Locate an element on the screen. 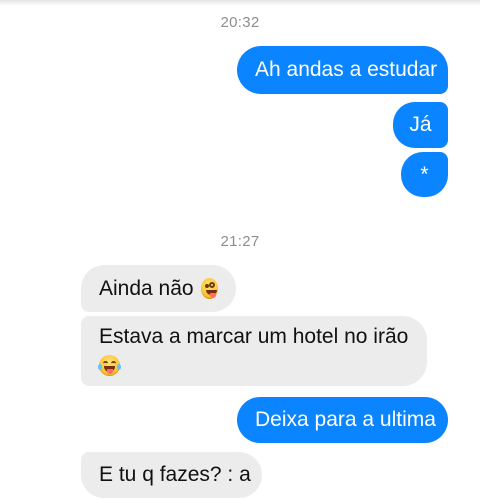  message-text: Deixa para a ultima is located at coordinates (345, 419).